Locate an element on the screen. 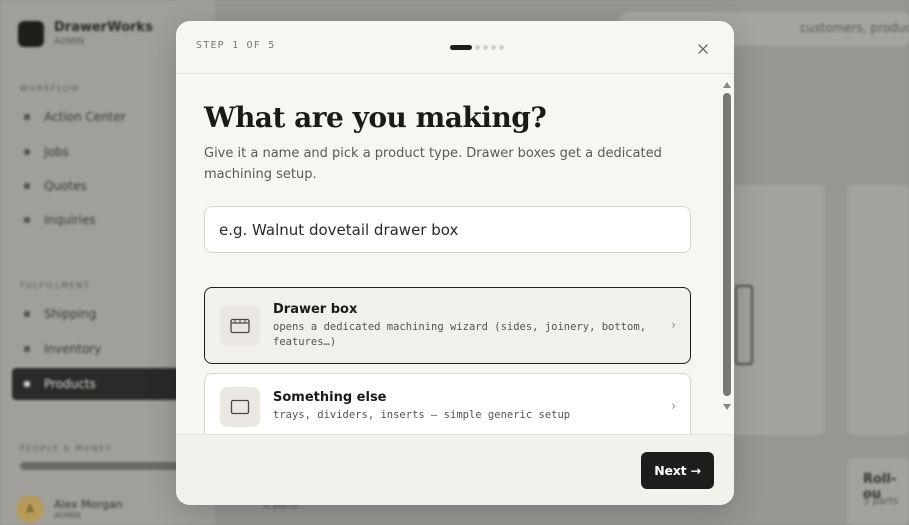 The height and width of the screenshot is (525, 909). user-role: ADMIN is located at coordinates (67, 515).